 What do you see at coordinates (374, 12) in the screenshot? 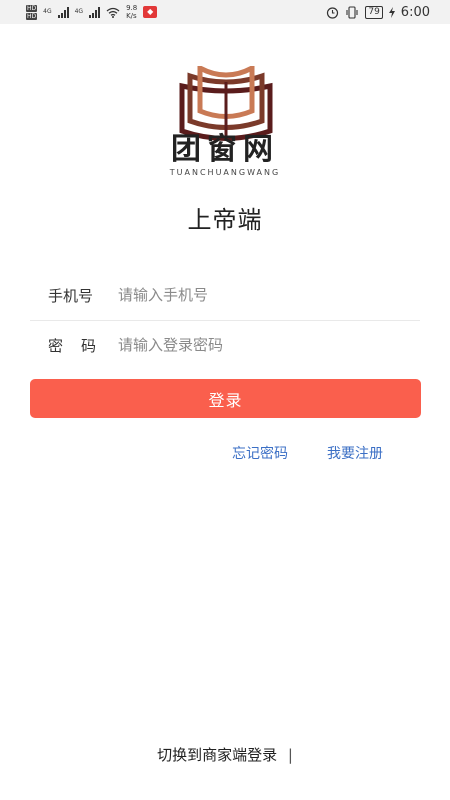
I see `battery-icon: 79` at bounding box center [374, 12].